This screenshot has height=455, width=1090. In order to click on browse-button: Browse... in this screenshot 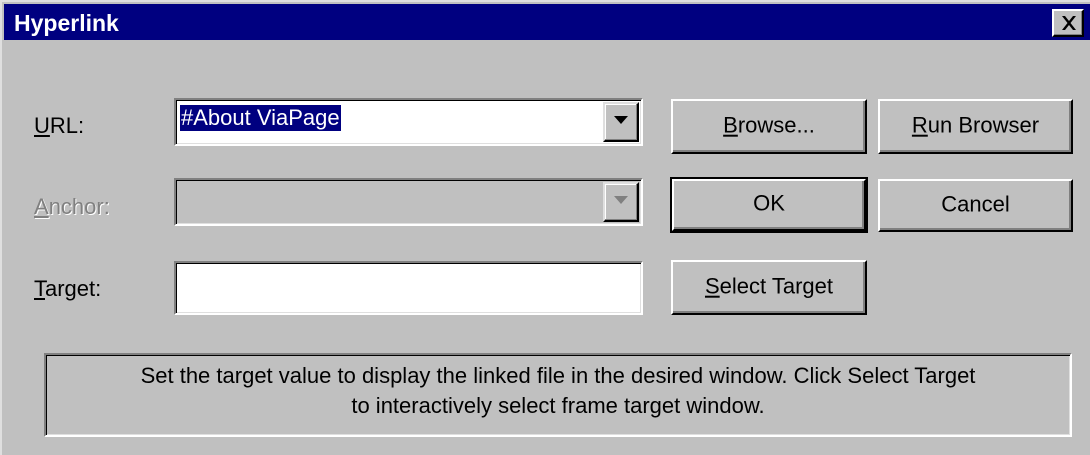, I will do `click(769, 126)`.